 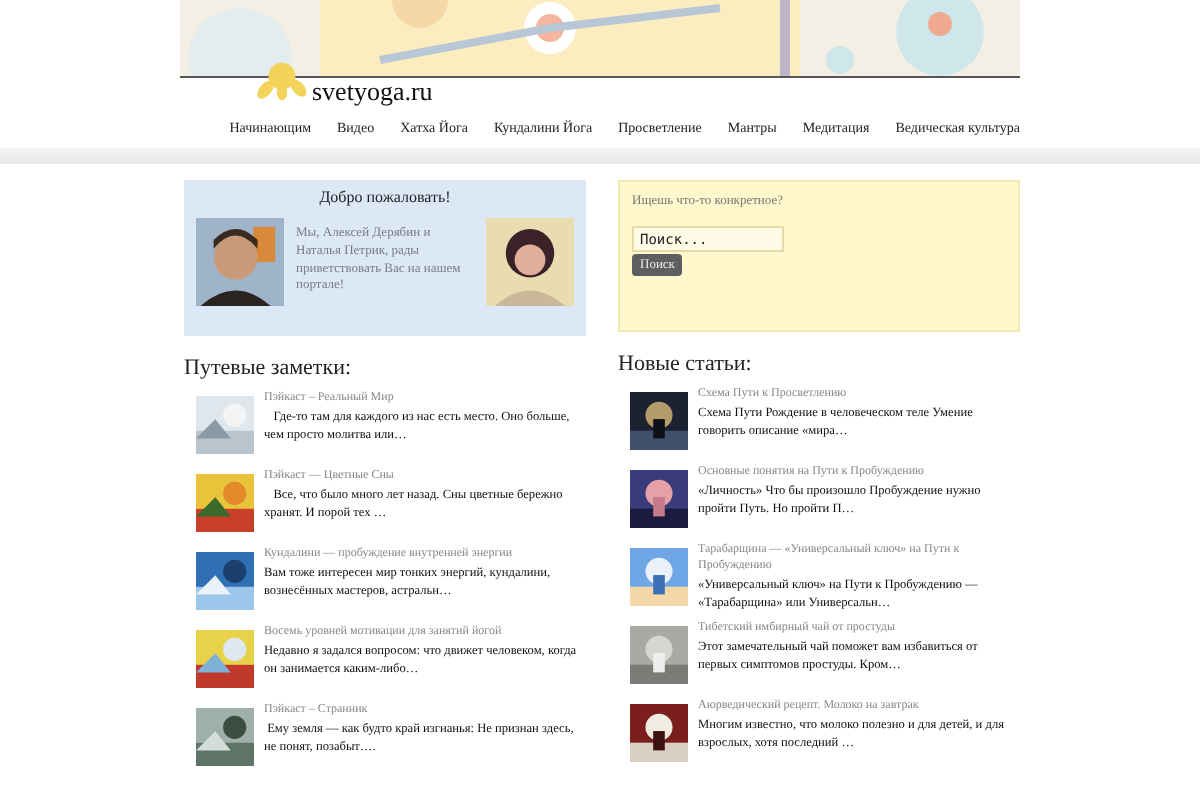 I want to click on section-heading: Новые статьи:, so click(x=686, y=364).